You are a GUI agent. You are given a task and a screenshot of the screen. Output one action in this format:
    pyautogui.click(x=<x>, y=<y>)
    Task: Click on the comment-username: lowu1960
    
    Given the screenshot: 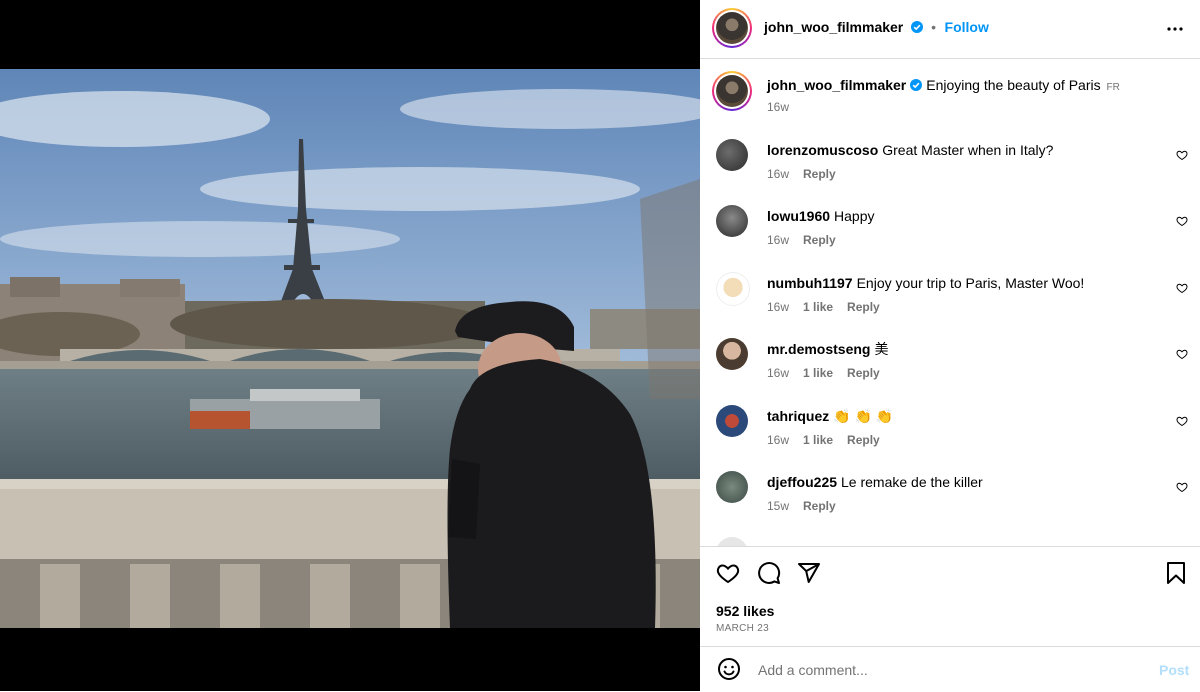 What is the action you would take?
    pyautogui.click(x=798, y=216)
    